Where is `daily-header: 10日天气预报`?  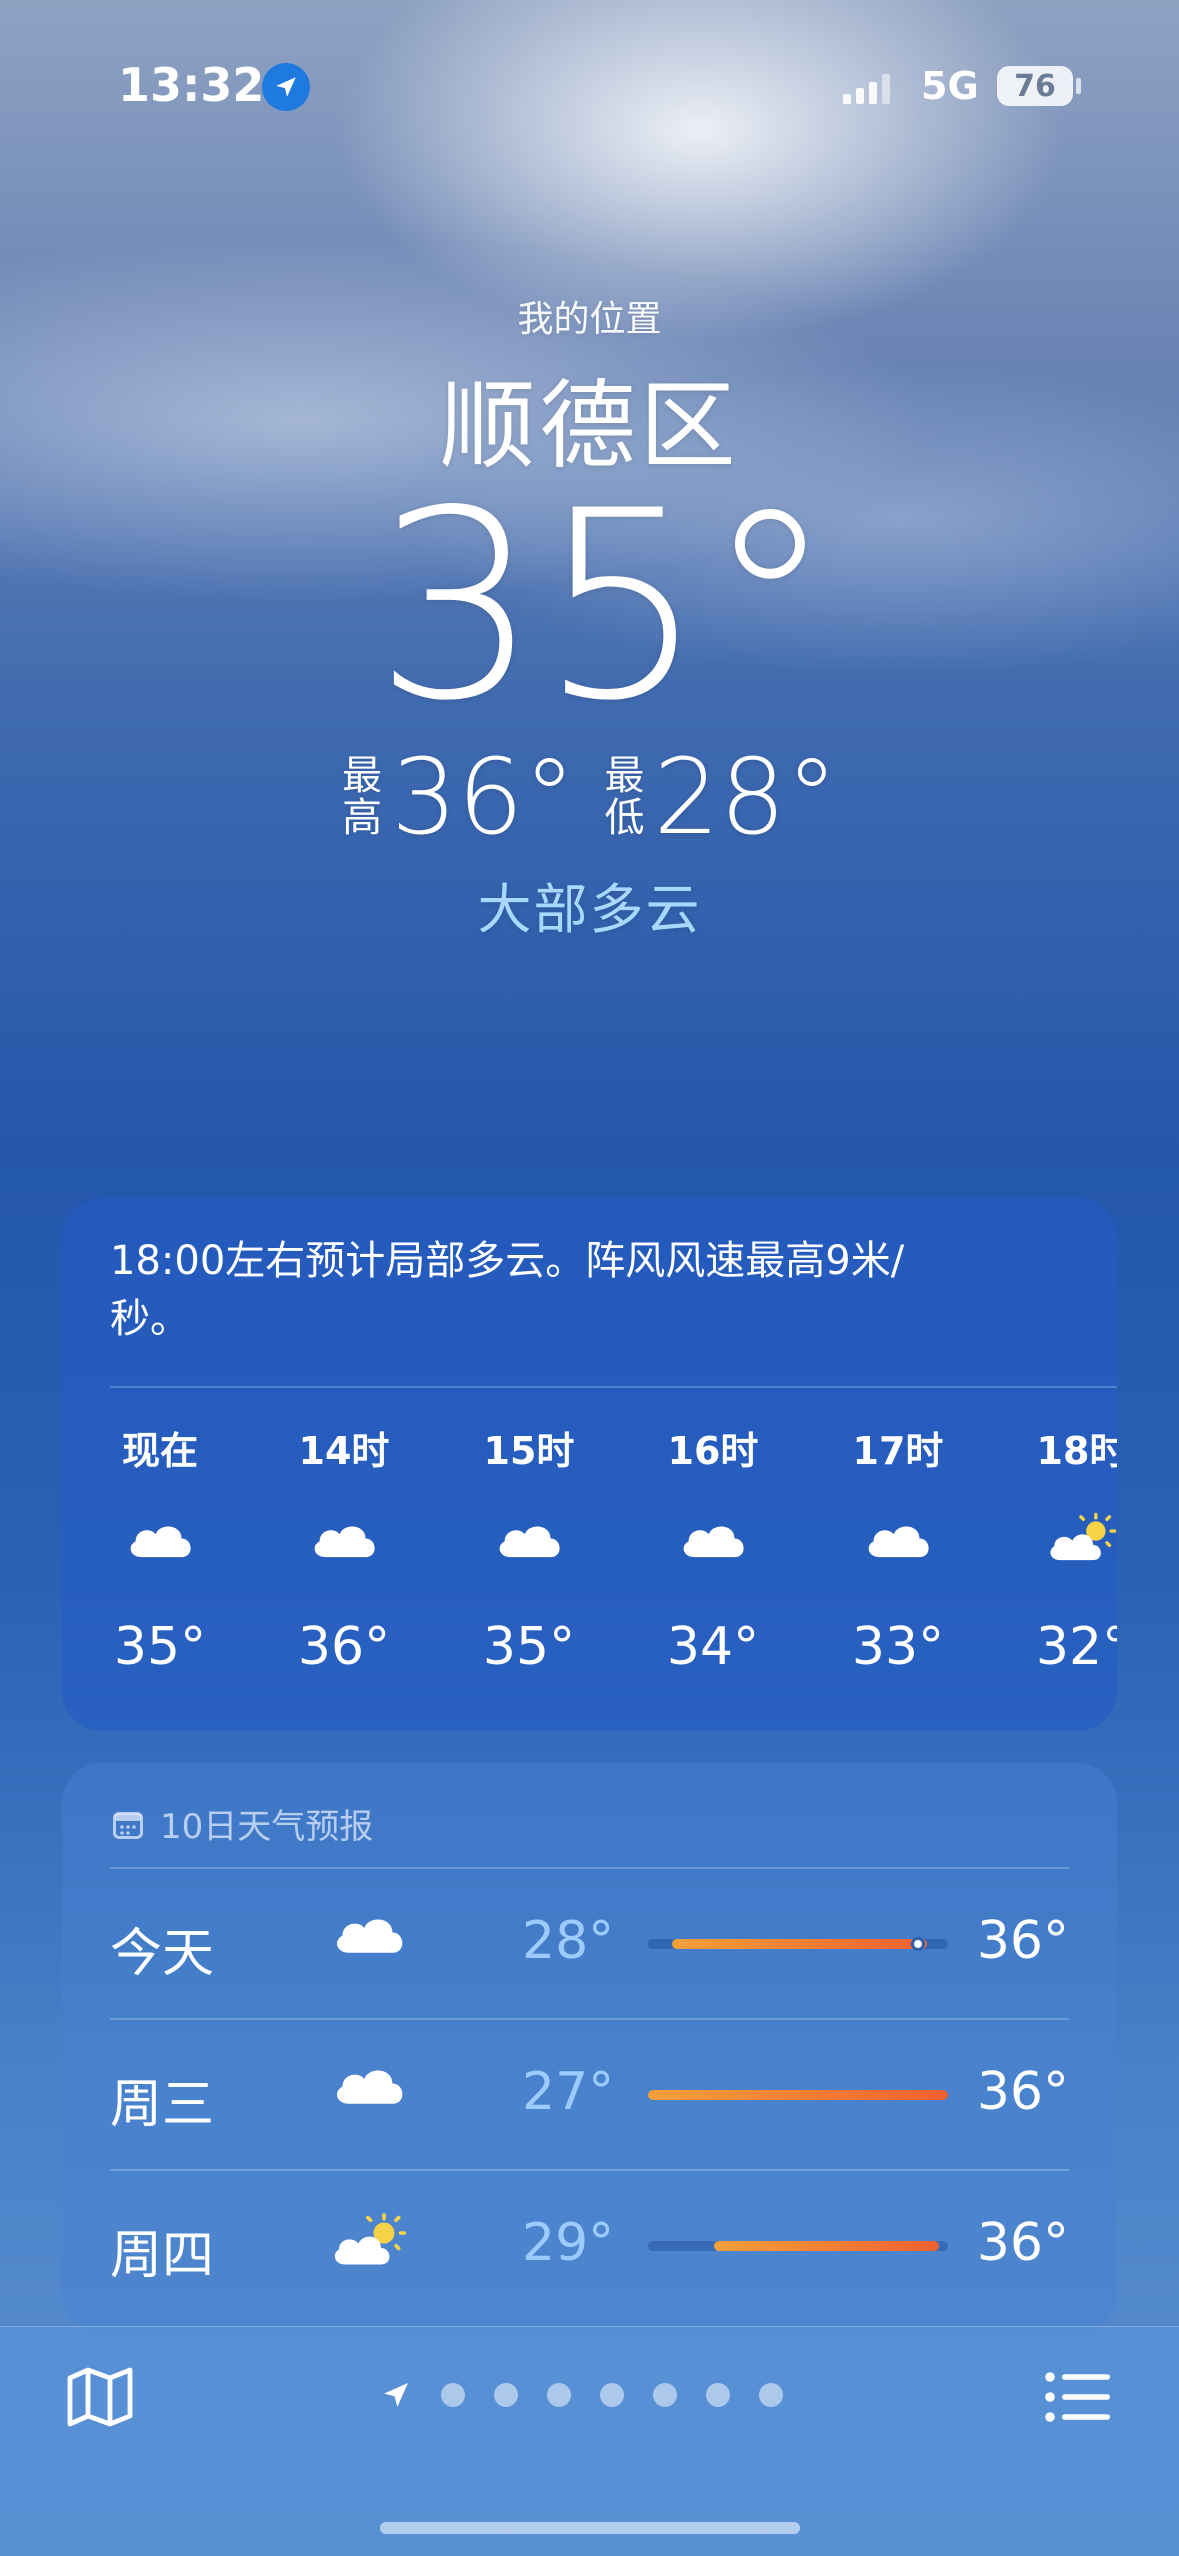
daily-header: 10日天气预报 is located at coordinates (241, 1823).